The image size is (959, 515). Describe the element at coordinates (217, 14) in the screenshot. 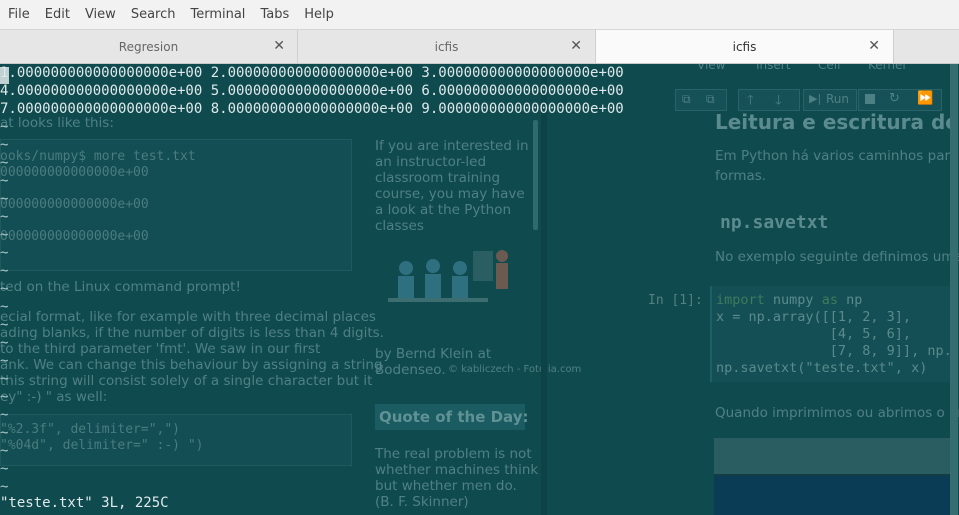

I see `menu-terminal: Terminal` at that location.